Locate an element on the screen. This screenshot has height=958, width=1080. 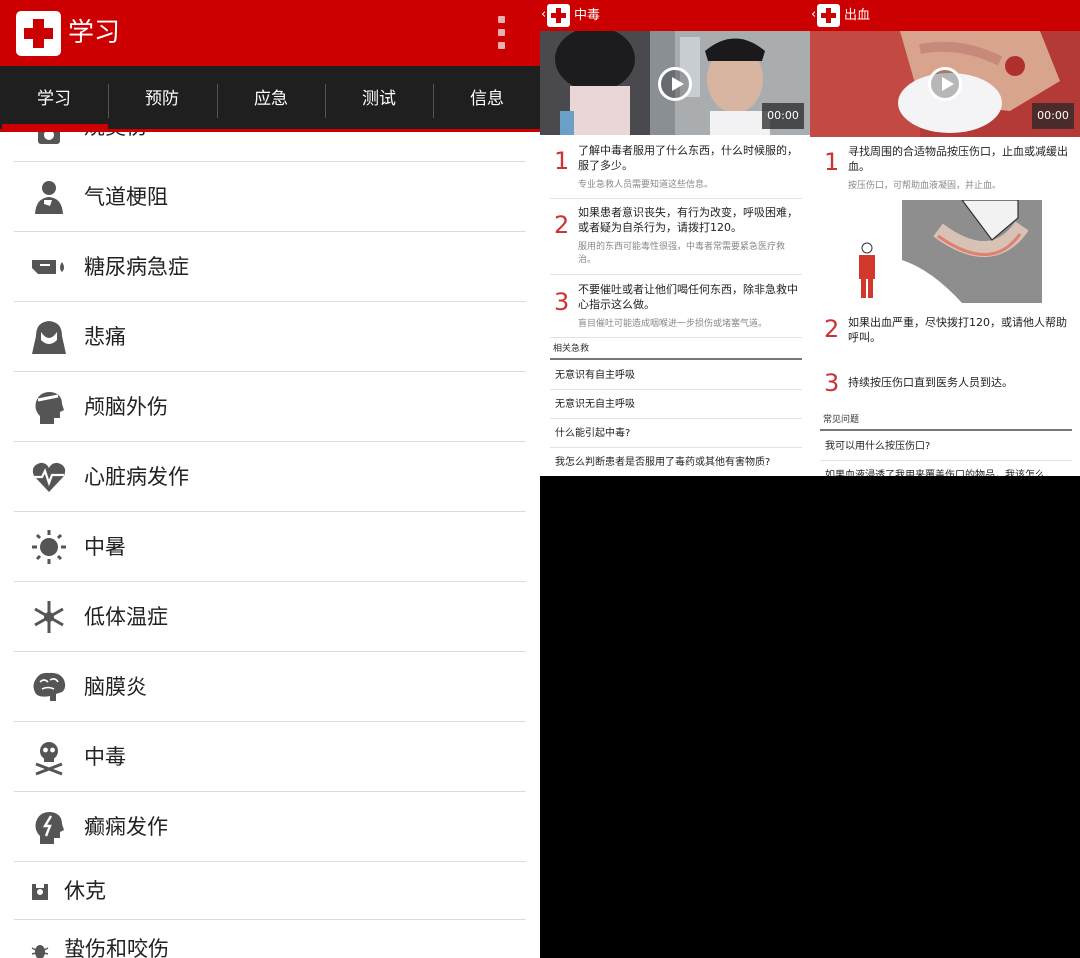
related-link: 我怎么判断患者是否服用了毒药或其他有害物质? is located at coordinates (676, 462).